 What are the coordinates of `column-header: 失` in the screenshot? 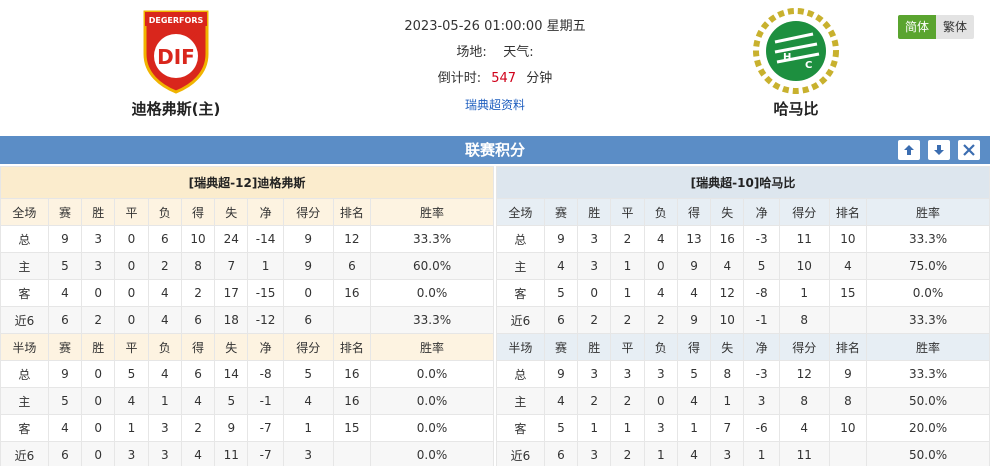 It's located at (231, 212).